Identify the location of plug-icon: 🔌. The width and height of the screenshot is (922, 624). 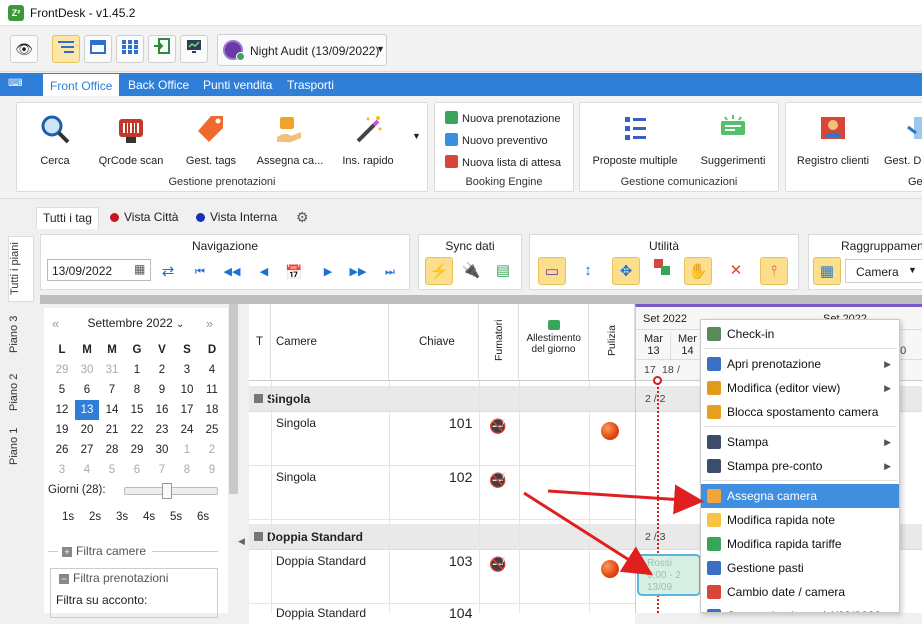
(471, 271).